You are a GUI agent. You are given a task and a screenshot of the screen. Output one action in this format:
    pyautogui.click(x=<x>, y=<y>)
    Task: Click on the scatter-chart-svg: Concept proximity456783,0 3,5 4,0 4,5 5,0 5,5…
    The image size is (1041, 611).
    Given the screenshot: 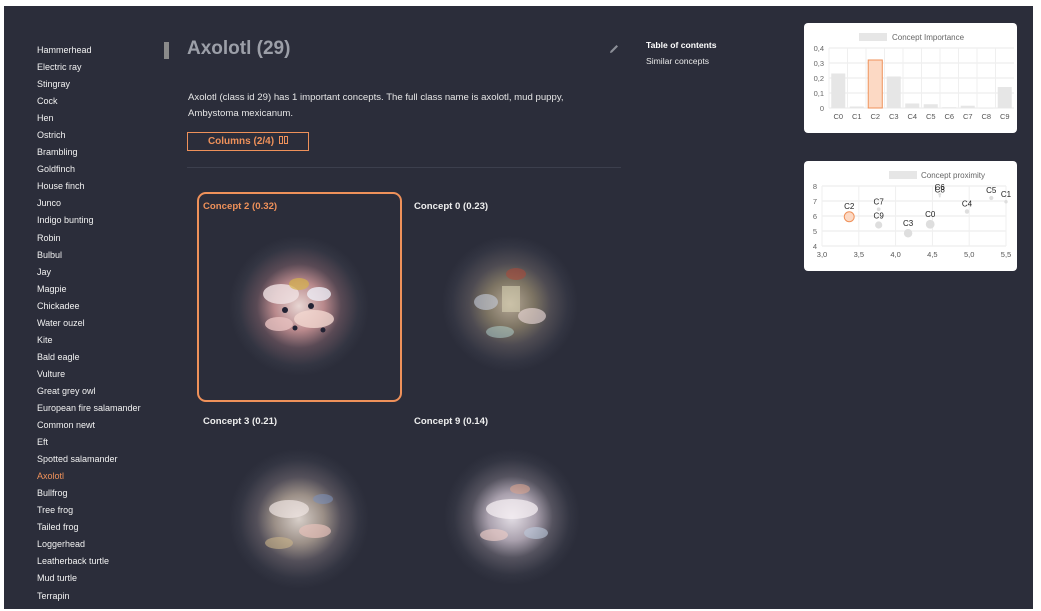 What is the action you would take?
    pyautogui.click(x=912, y=215)
    